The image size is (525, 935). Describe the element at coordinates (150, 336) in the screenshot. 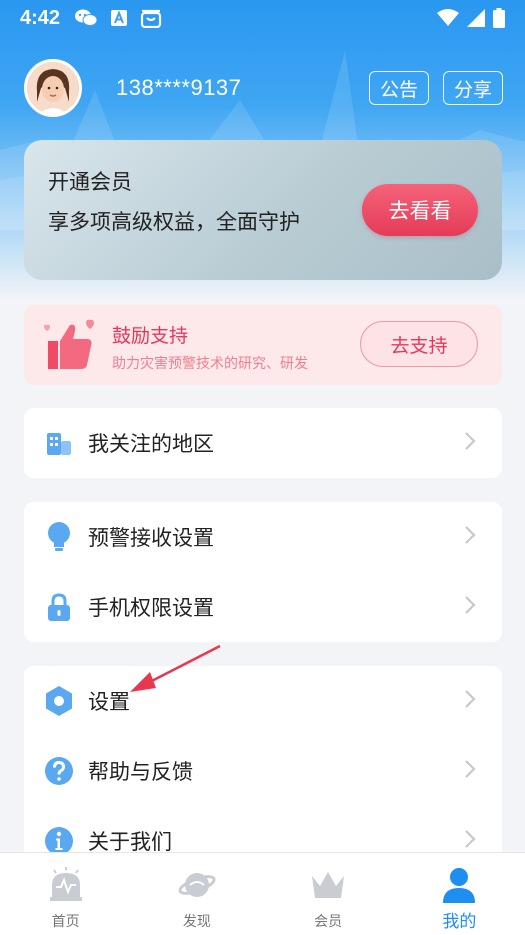

I see `support-title: 鼓励支持` at that location.